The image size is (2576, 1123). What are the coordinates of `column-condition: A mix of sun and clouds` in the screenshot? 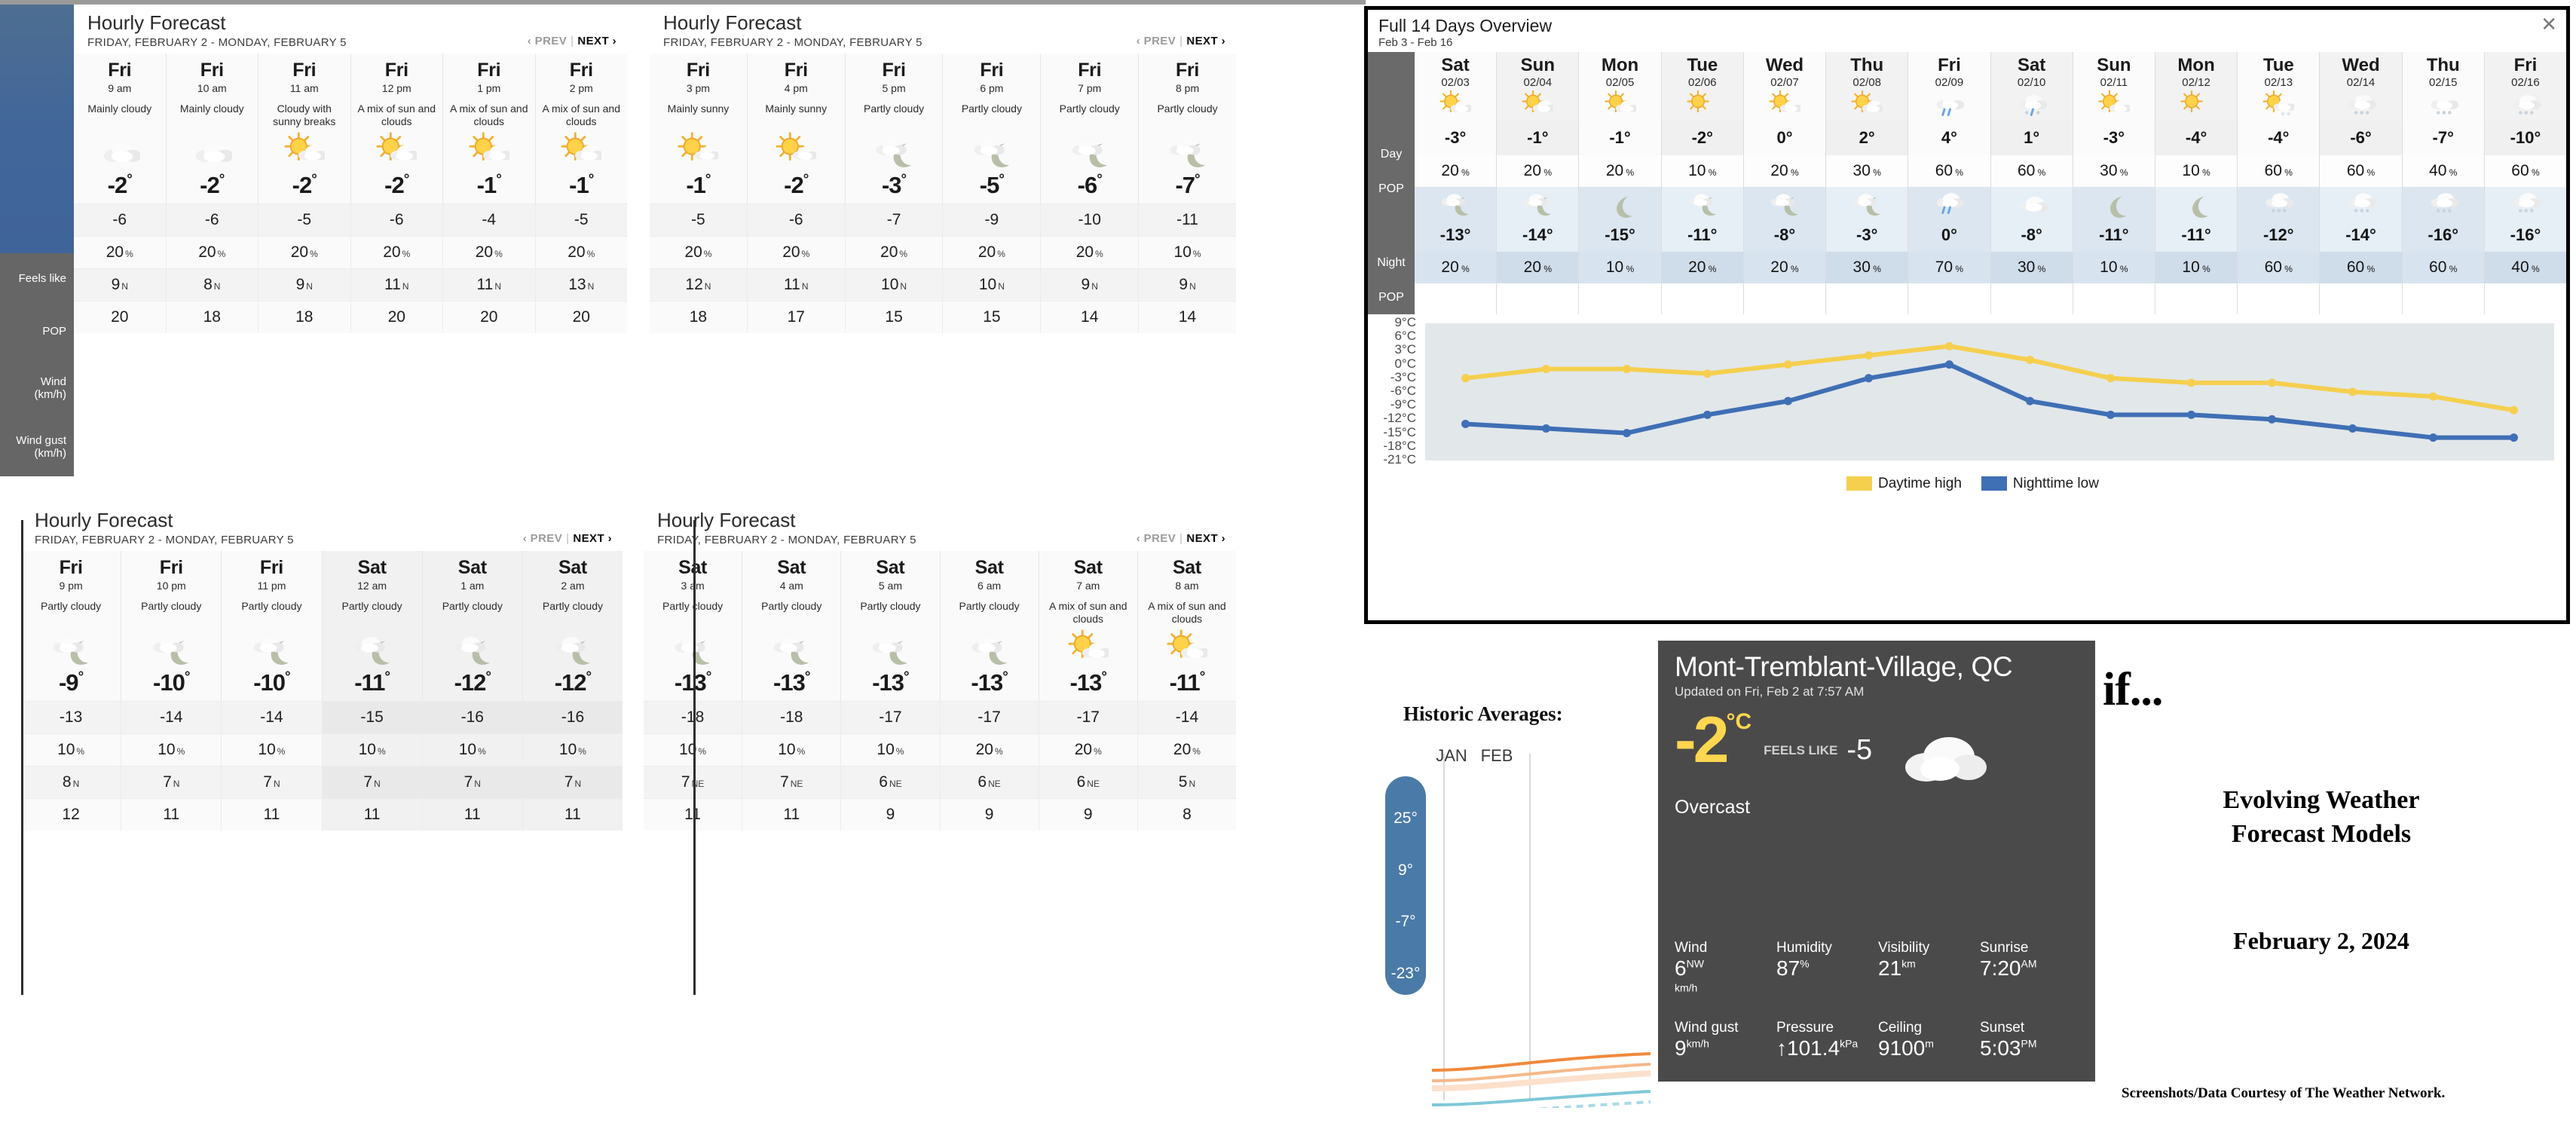 It's located at (488, 115).